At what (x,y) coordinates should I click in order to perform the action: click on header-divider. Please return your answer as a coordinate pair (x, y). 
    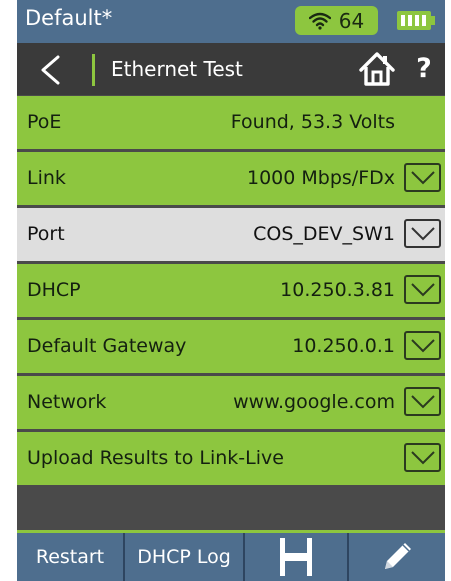
    Looking at the image, I should click on (93, 70).